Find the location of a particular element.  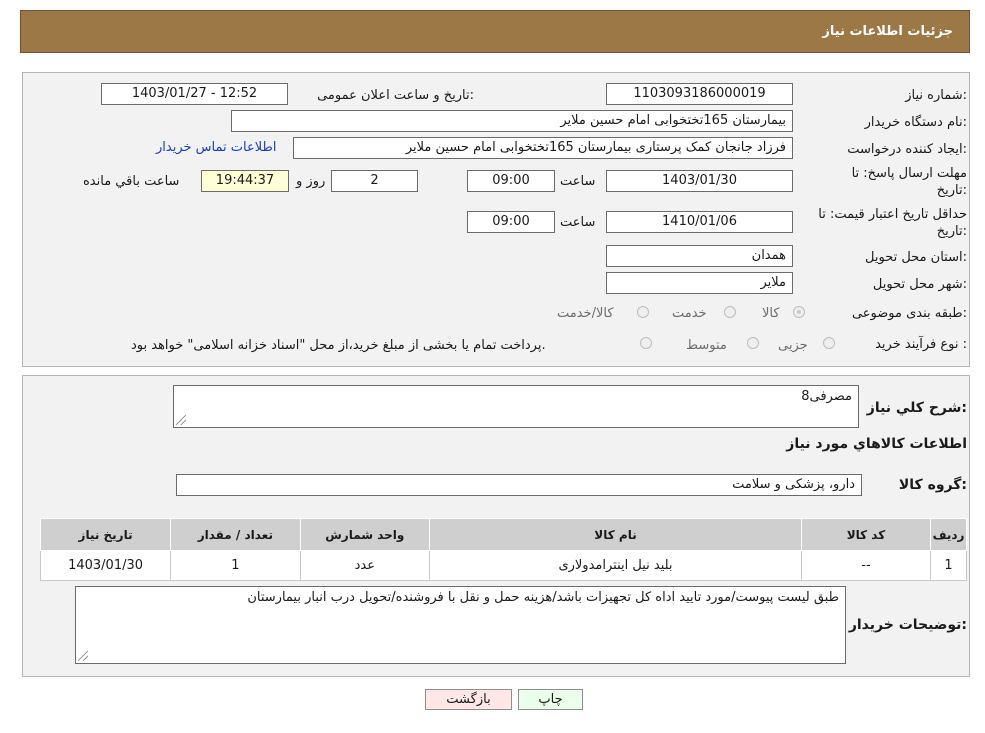

deadline-date-field: 1403/01/30 is located at coordinates (699, 181).